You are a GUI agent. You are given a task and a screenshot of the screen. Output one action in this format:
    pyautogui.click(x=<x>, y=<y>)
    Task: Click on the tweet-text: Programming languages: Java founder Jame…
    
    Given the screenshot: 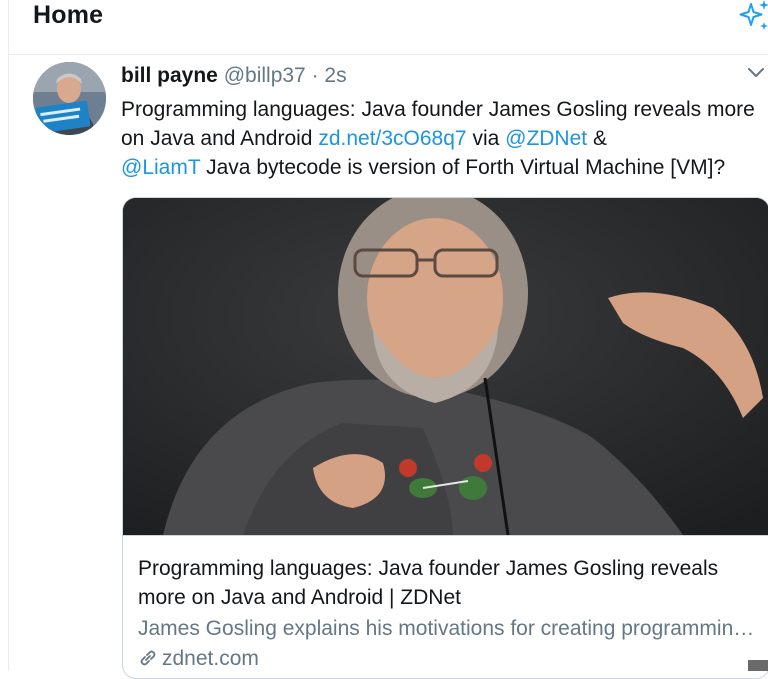 What is the action you would take?
    pyautogui.click(x=443, y=138)
    